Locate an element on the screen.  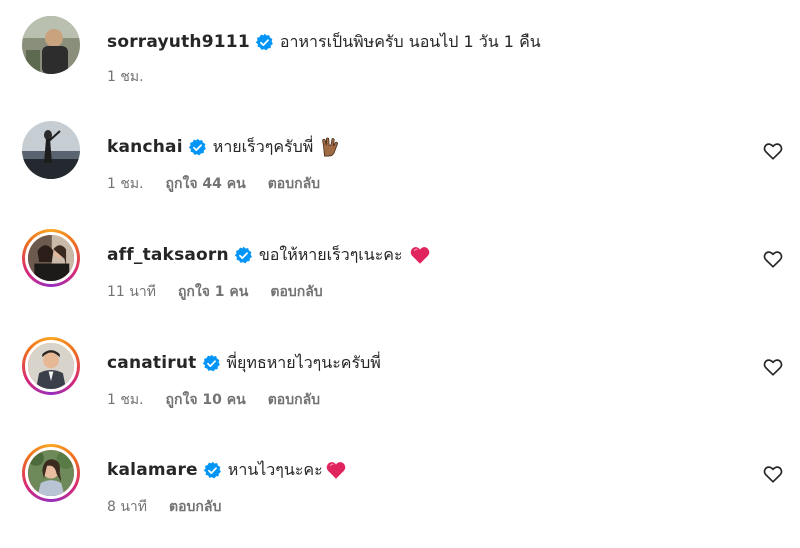
comment-text: พี่ยุทธหายไวๆนะครับพี่ is located at coordinates (303, 362).